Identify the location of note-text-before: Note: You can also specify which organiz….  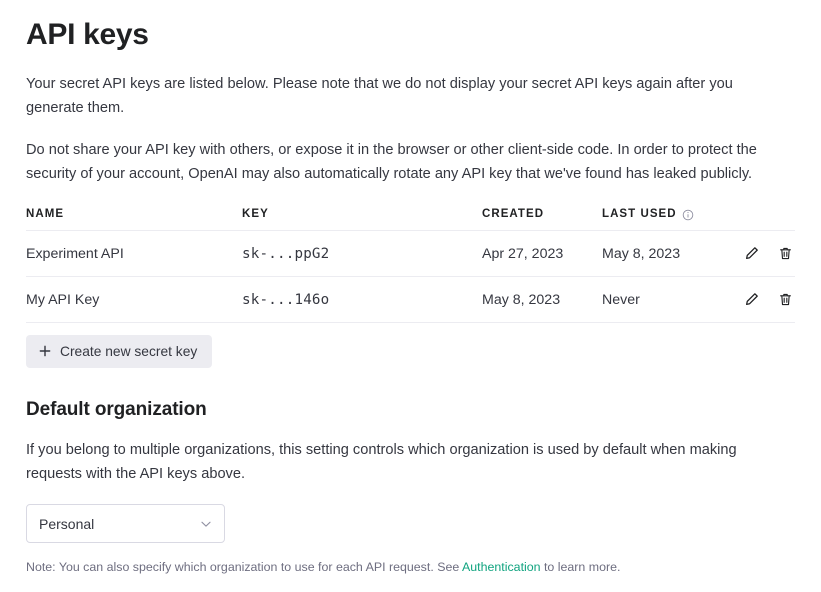
(244, 567).